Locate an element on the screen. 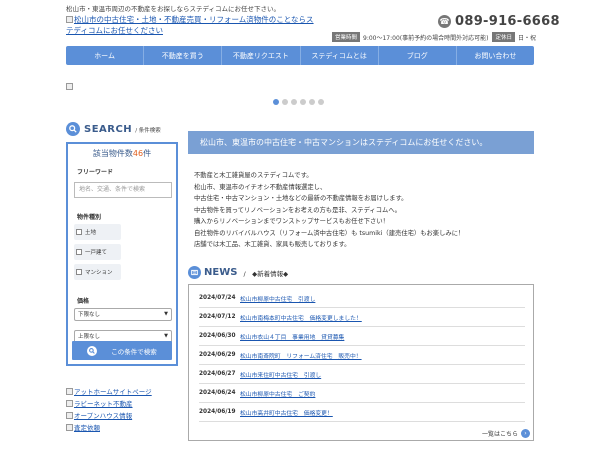 Image resolution: width=600 pixels, height=450 pixels. news-date: 2024/07/12 is located at coordinates (217, 317).